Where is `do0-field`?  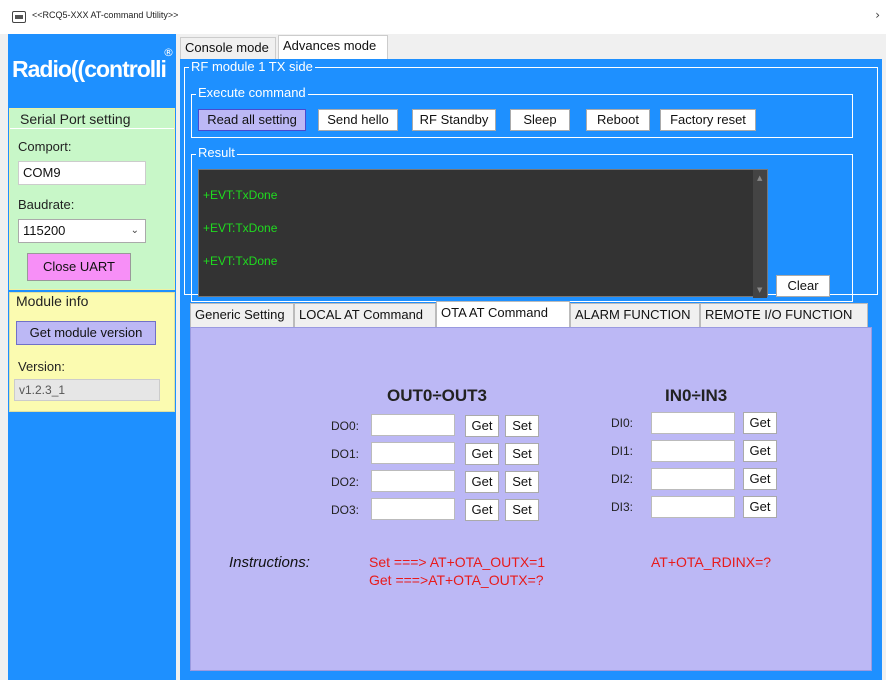
do0-field is located at coordinates (413, 425).